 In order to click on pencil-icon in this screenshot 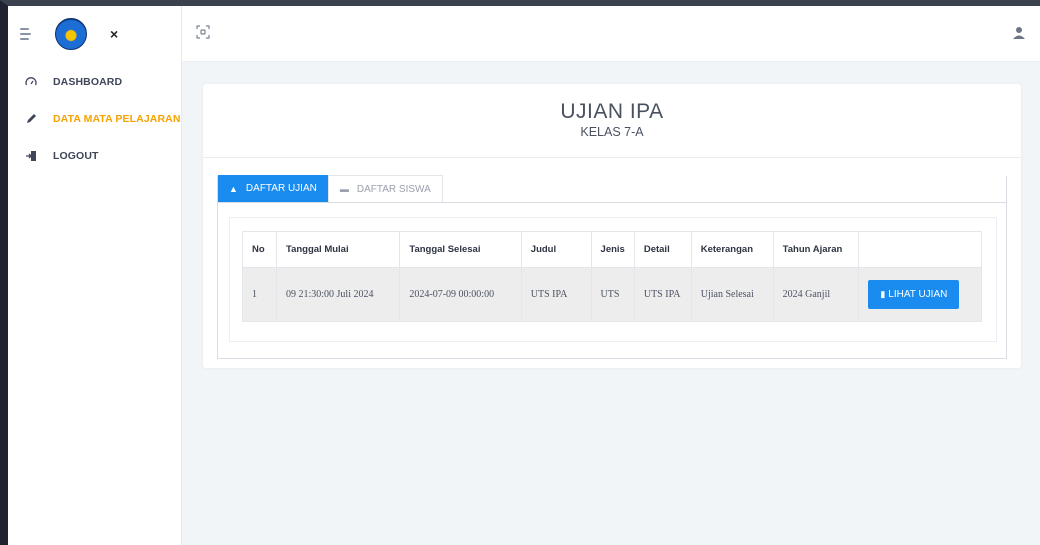, I will do `click(31, 119)`.